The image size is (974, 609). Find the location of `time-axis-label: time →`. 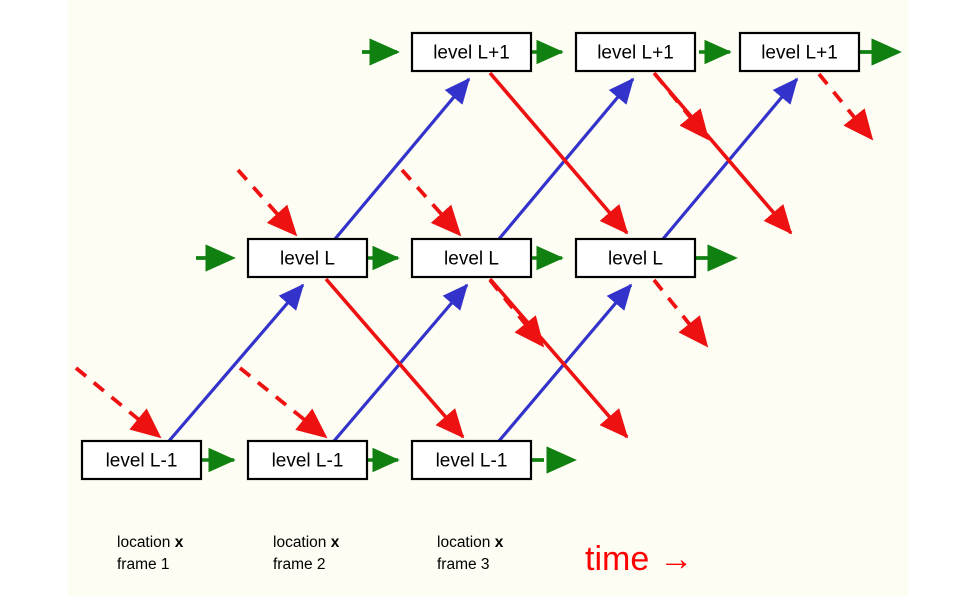

time-axis-label: time → is located at coordinates (639, 559).